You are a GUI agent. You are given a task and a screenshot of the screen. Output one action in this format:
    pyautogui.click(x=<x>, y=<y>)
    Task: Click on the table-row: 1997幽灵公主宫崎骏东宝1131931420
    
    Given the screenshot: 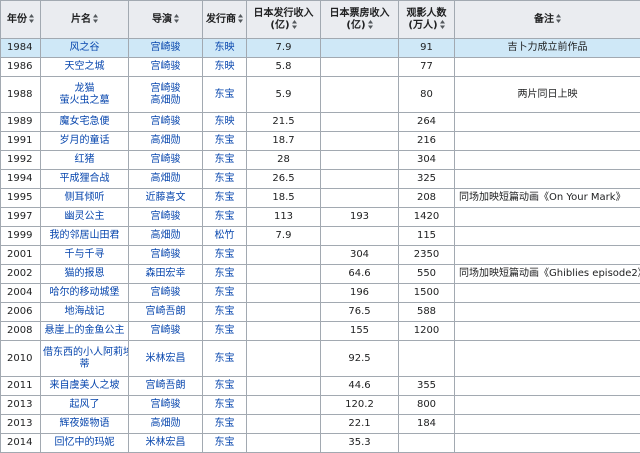 What is the action you would take?
    pyautogui.click(x=320, y=217)
    